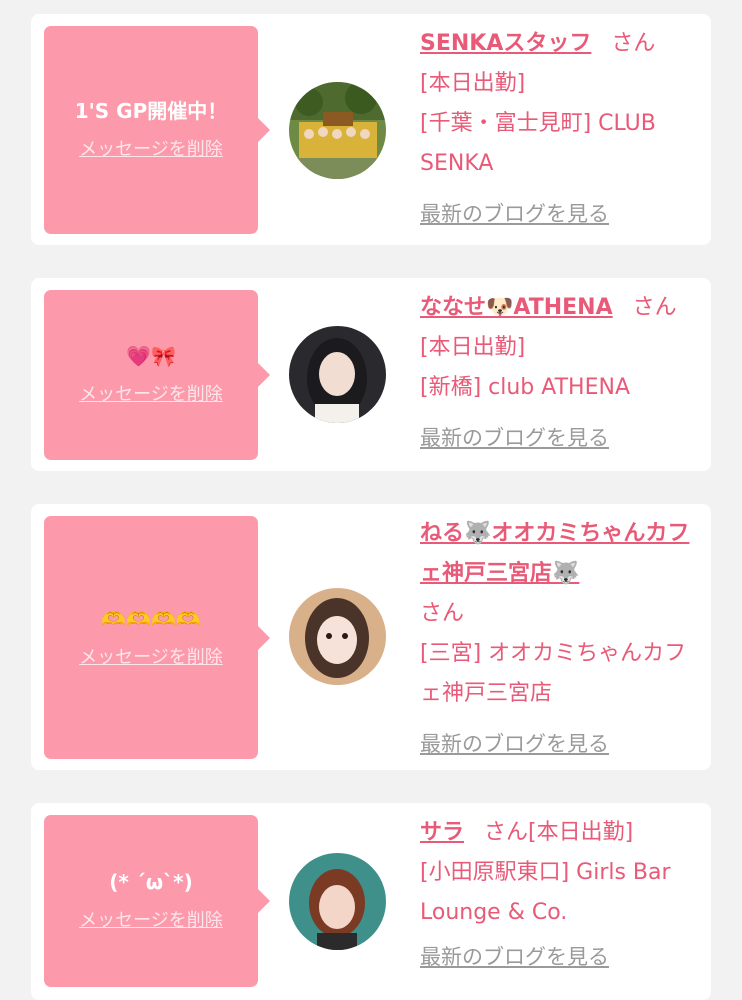 This screenshot has width=742, height=1000. What do you see at coordinates (505, 43) in the screenshot?
I see `cast-name-link: SENKAスタッフ` at bounding box center [505, 43].